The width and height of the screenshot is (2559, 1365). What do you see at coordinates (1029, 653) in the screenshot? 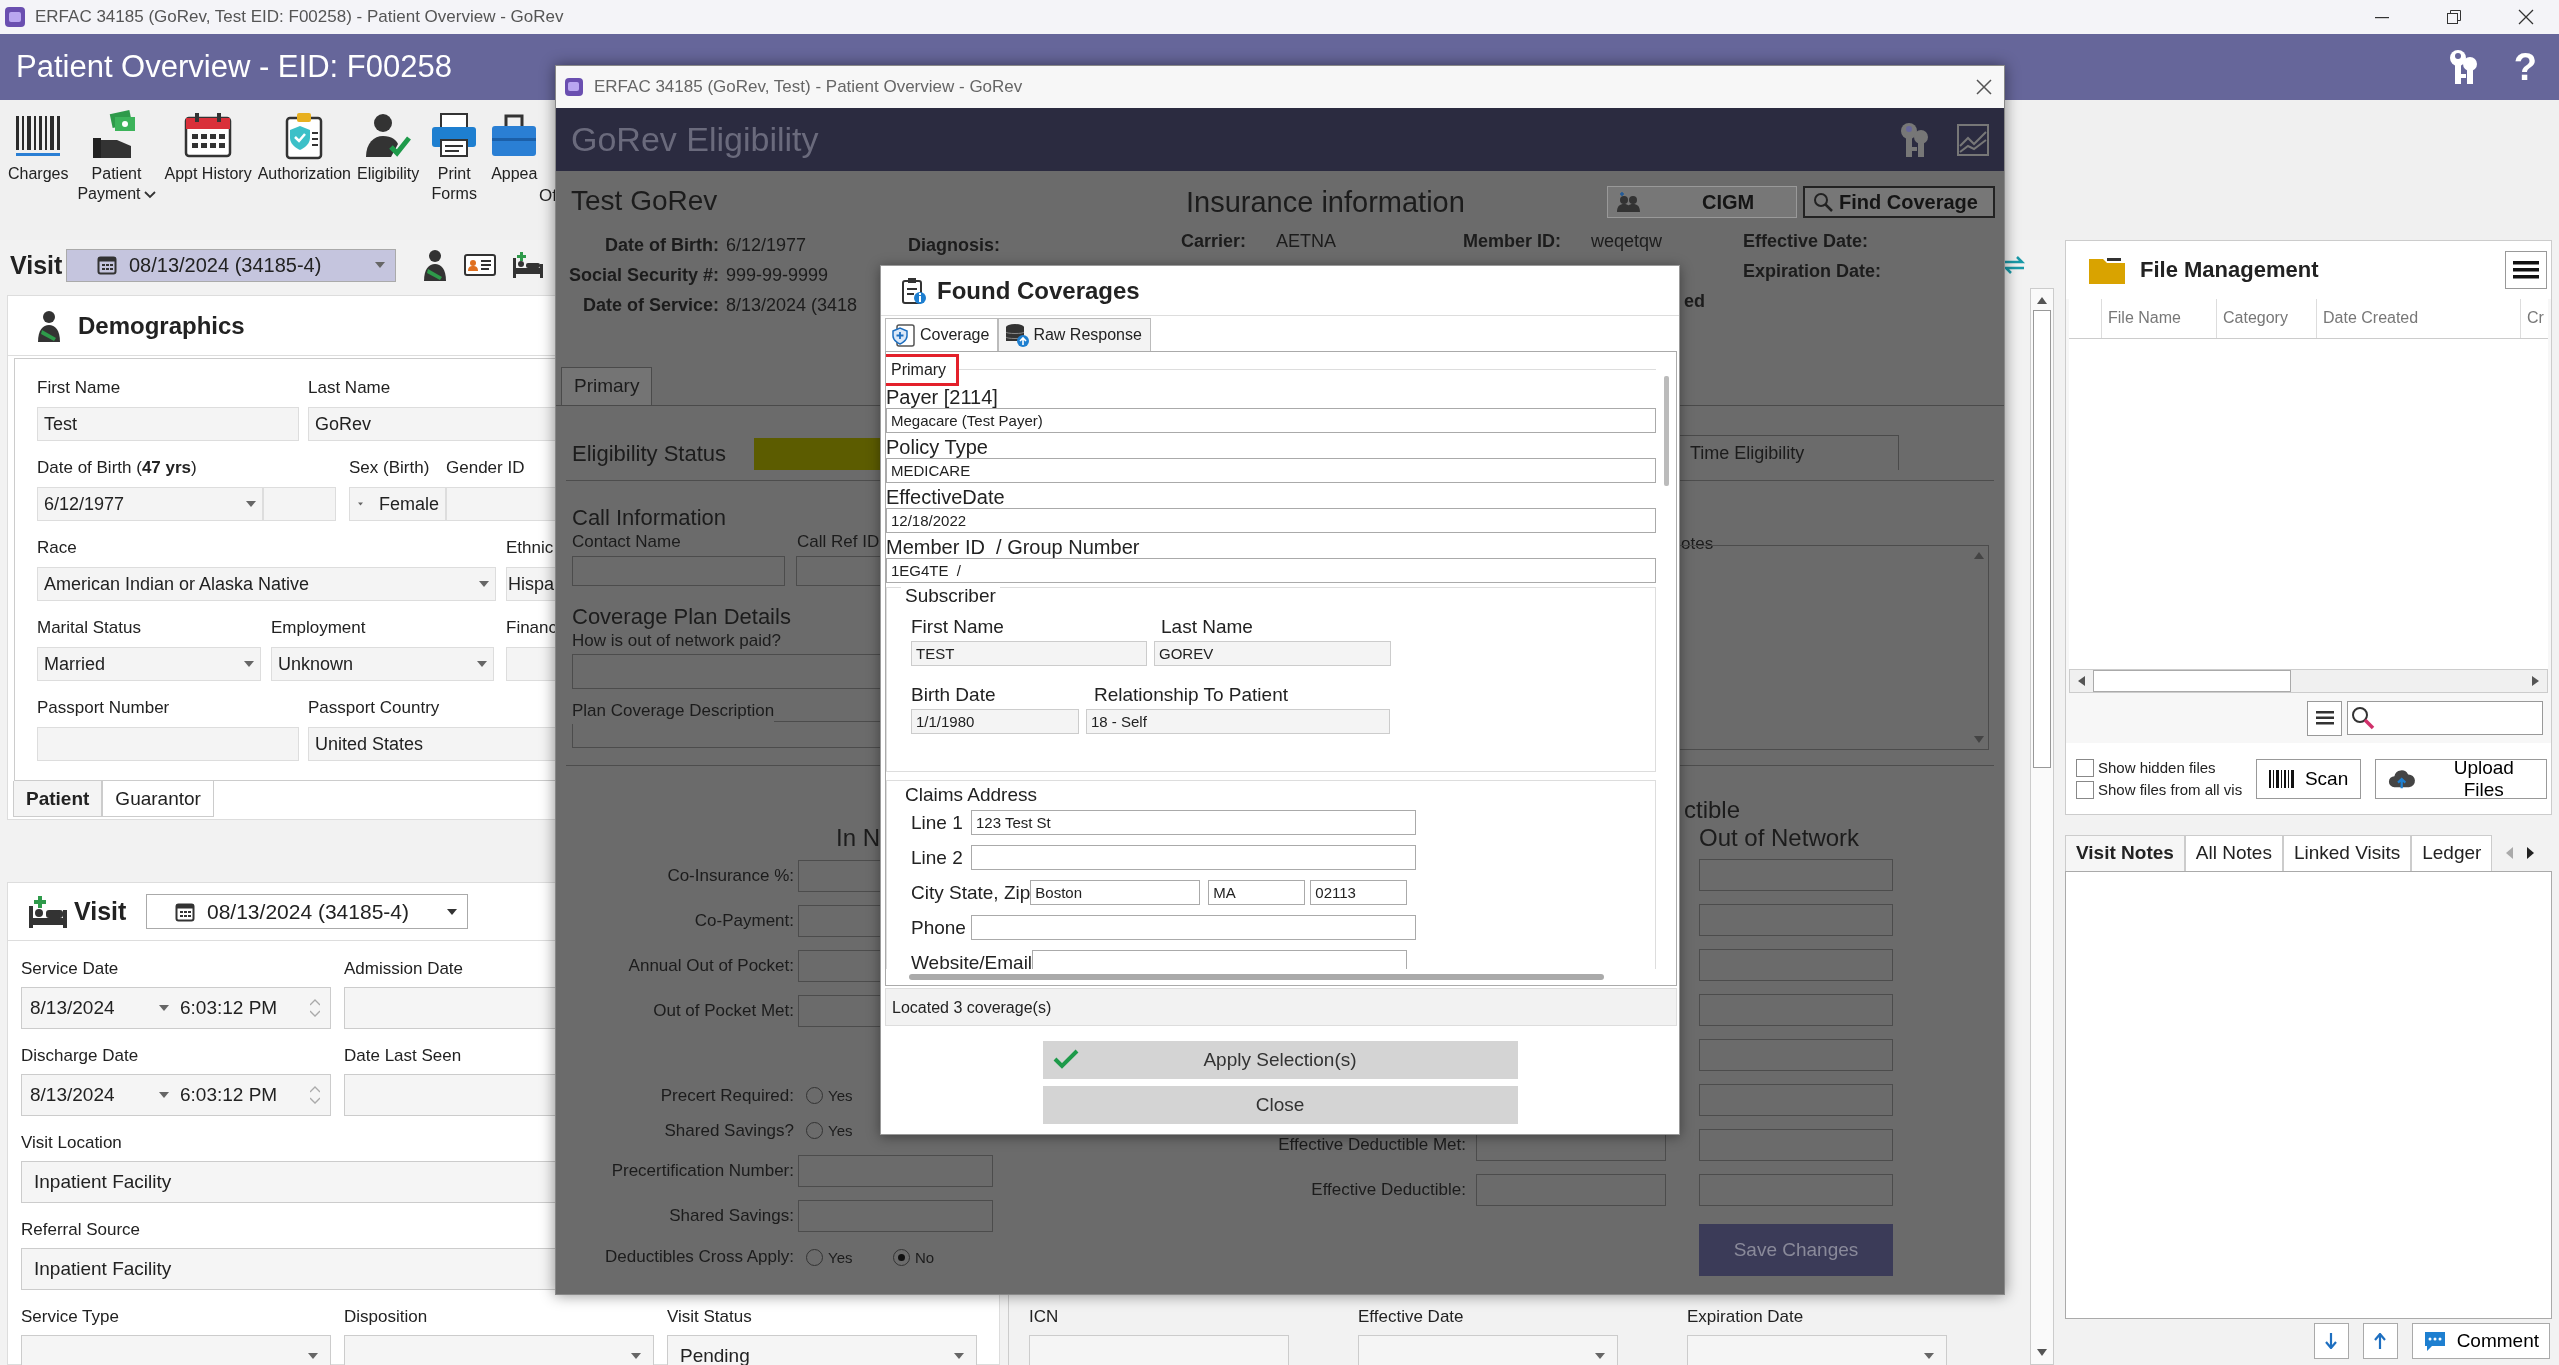
I see `input-field: TEST` at bounding box center [1029, 653].